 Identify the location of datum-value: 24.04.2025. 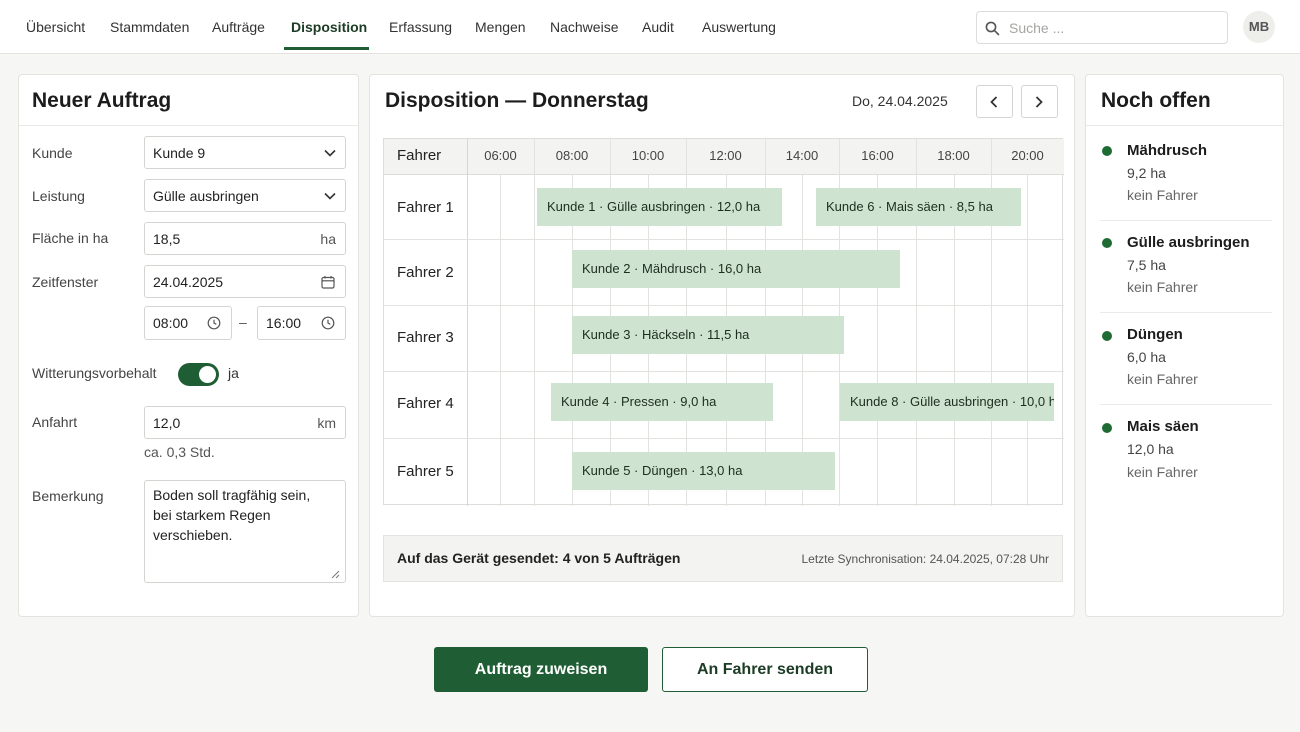
(188, 281).